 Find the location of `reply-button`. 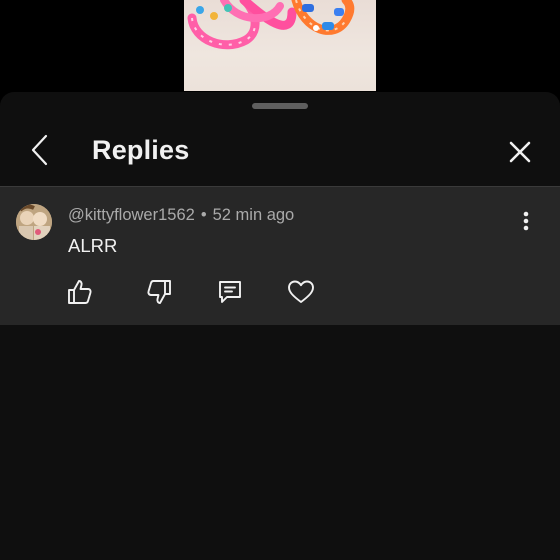

reply-button is located at coordinates (230, 292).